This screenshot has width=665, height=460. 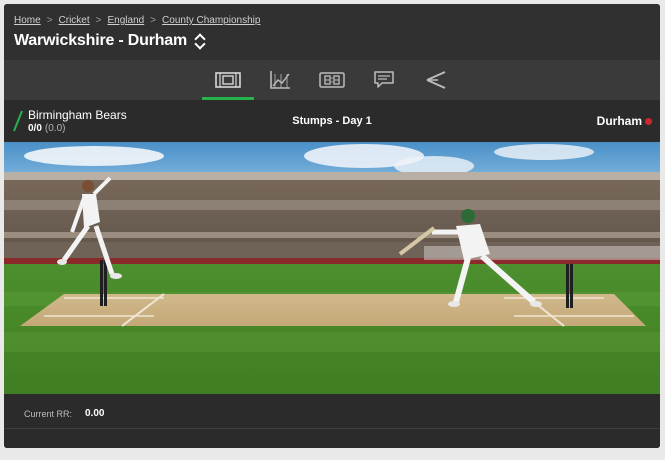 I want to click on breadcrumb-cricket: Cricket, so click(x=74, y=20).